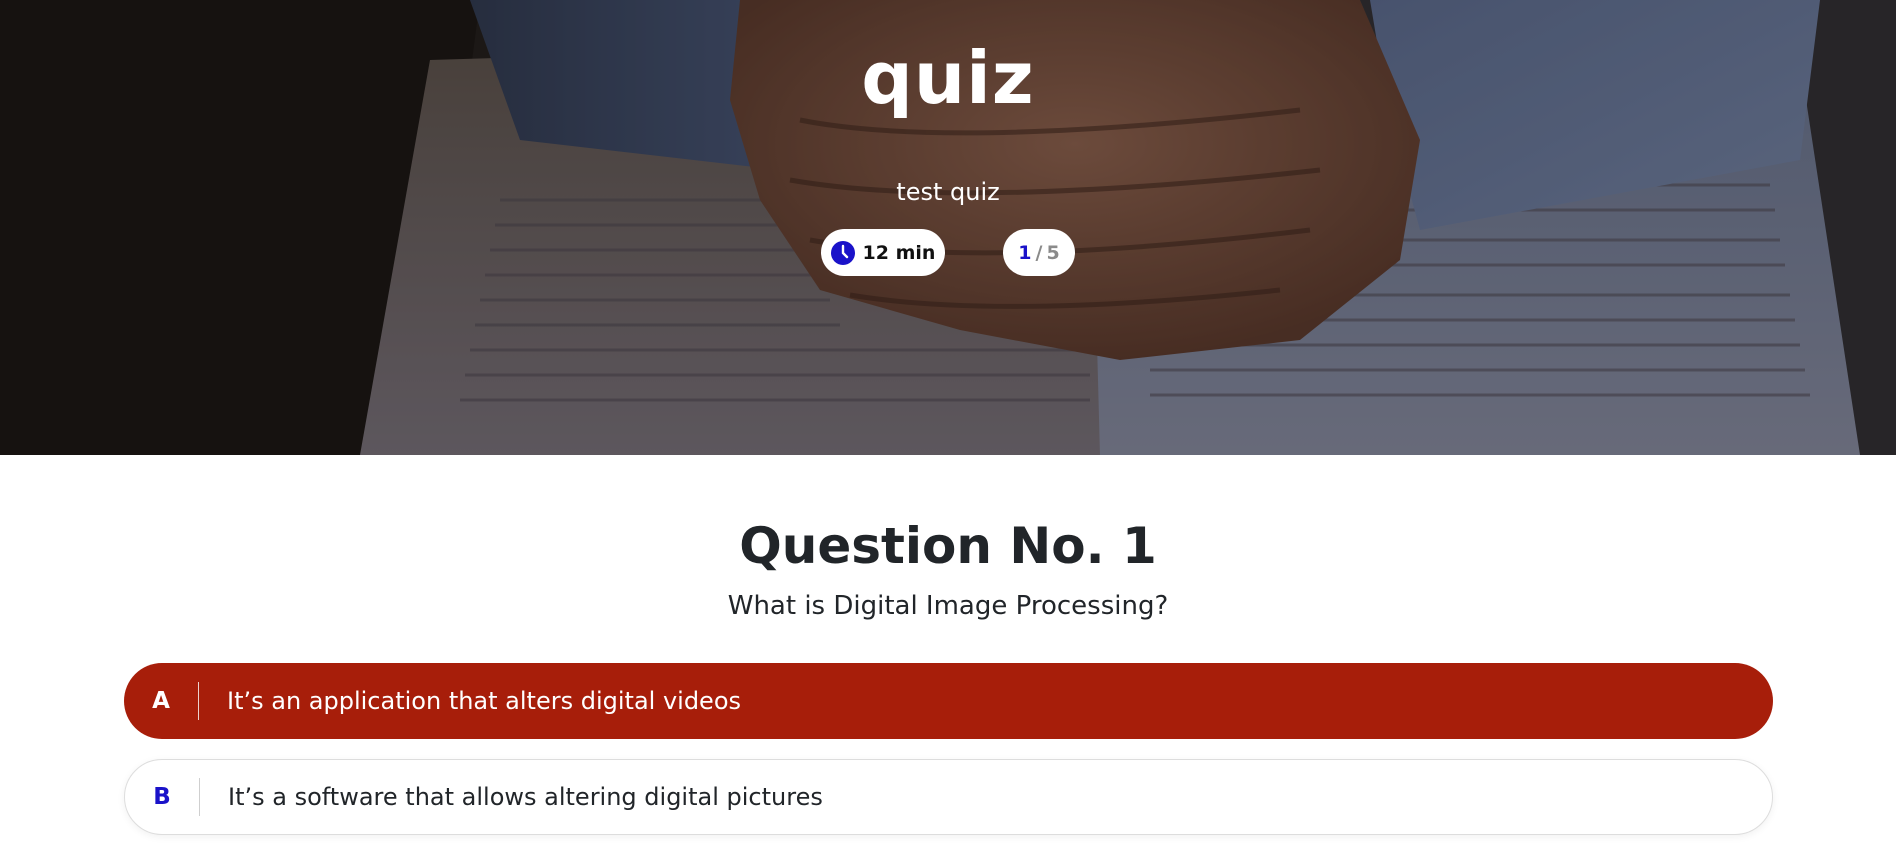 This screenshot has height=846, width=1896. I want to click on progress-total: 5, so click(1053, 252).